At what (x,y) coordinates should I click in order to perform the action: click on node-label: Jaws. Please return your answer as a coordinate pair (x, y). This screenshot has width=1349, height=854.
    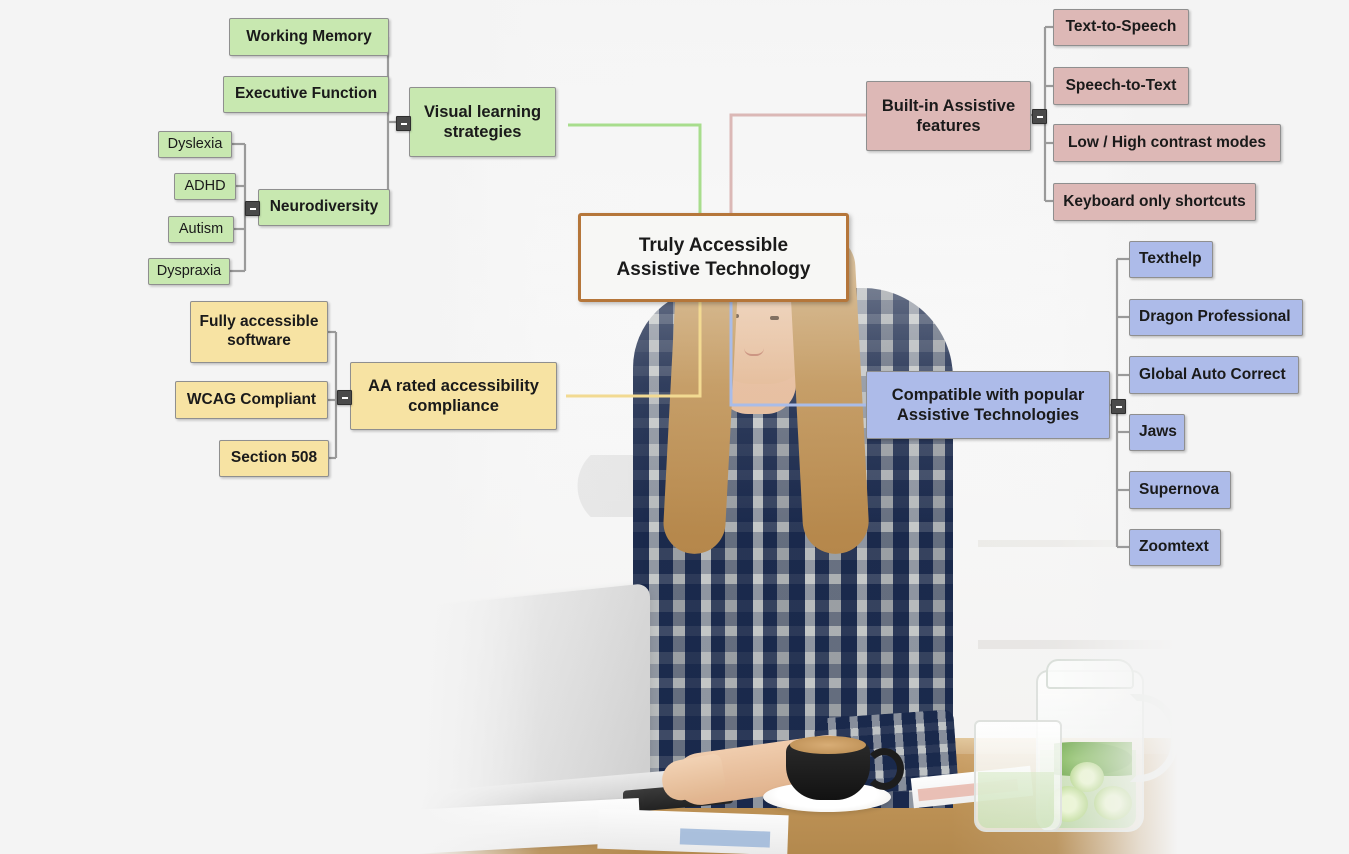
    Looking at the image, I should click on (1158, 432).